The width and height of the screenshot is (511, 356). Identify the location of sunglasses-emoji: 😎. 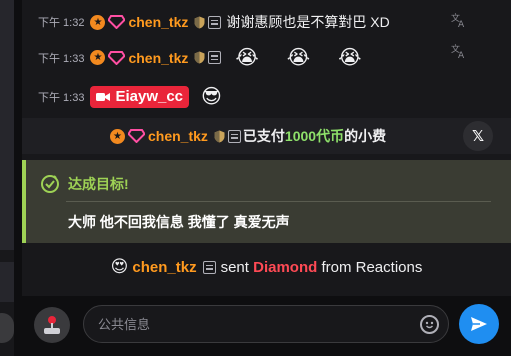
(211, 97).